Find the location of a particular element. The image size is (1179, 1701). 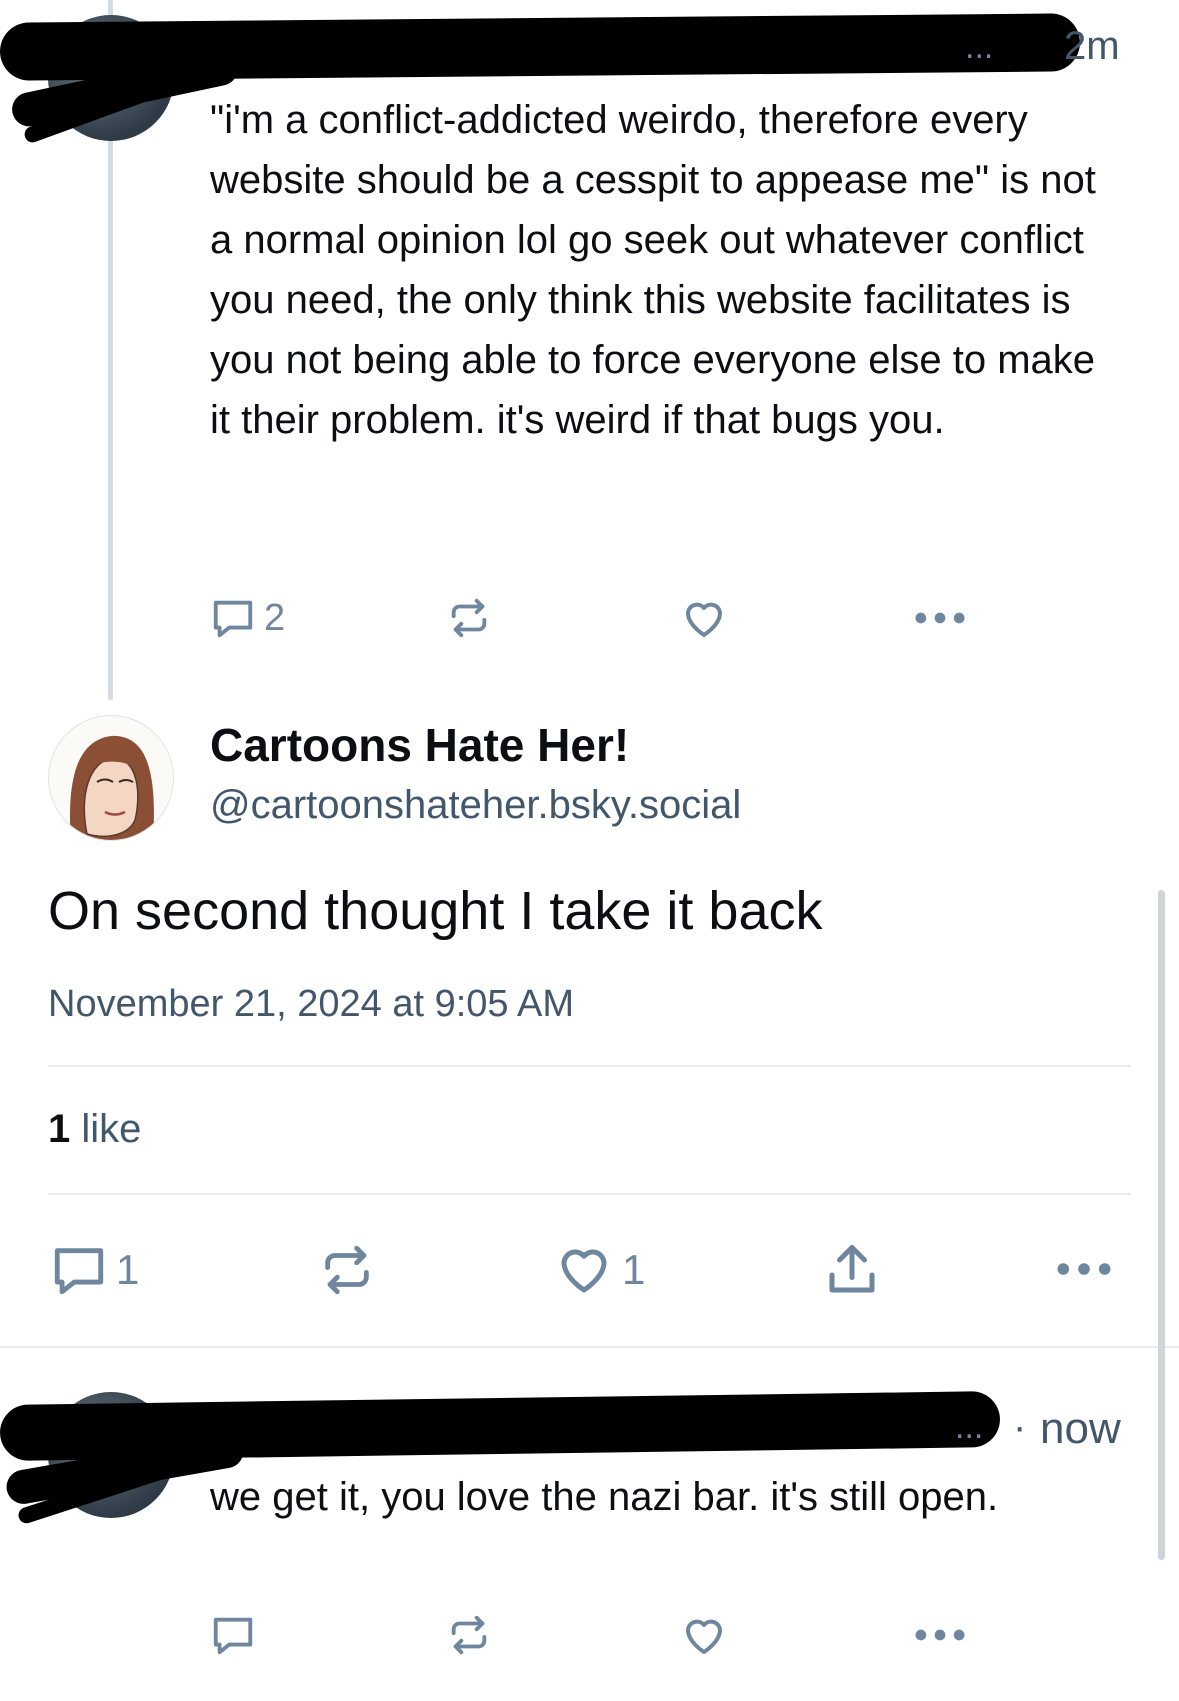

share-button is located at coordinates (852, 1270).